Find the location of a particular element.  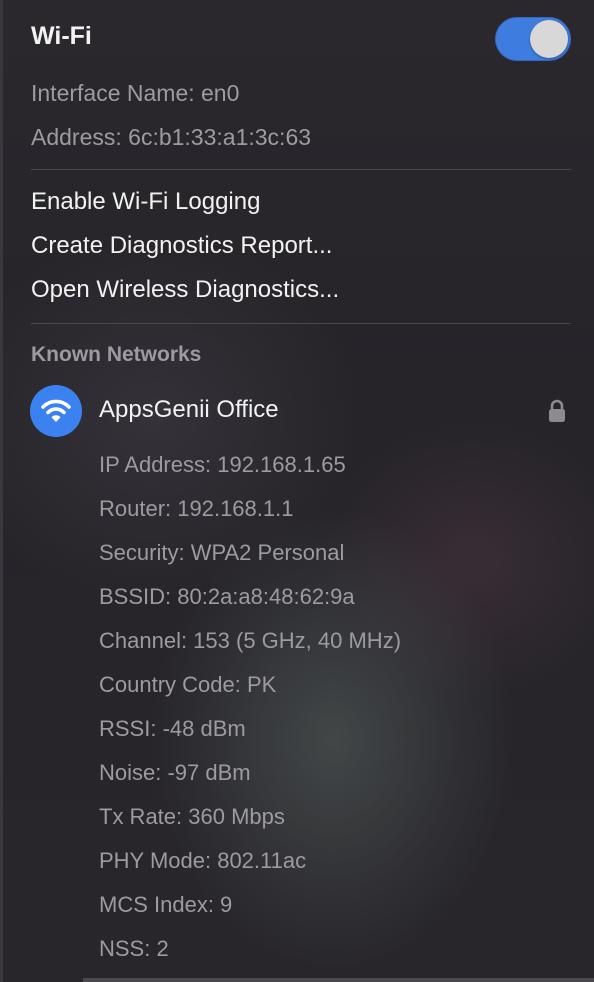

detail-ip-address: IP Address: 192.168.1.65 is located at coordinates (222, 464).